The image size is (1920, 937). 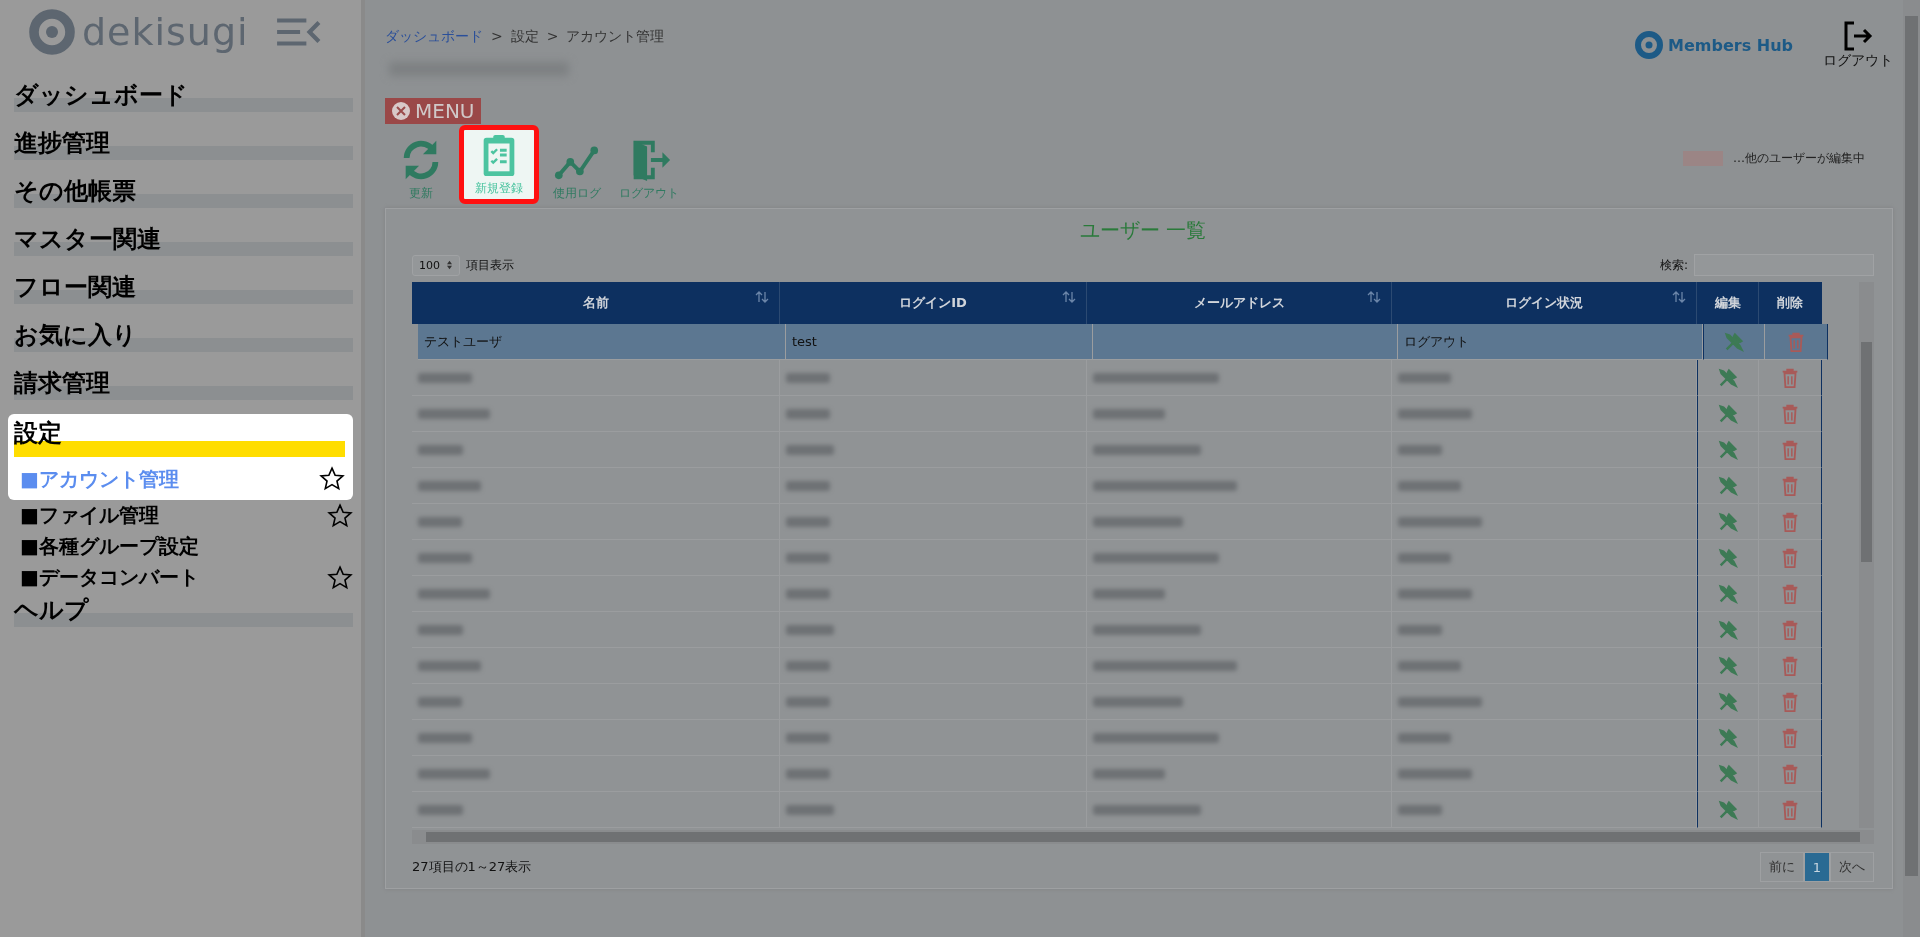 I want to click on page-length-label: 項目表示, so click(x=490, y=265).